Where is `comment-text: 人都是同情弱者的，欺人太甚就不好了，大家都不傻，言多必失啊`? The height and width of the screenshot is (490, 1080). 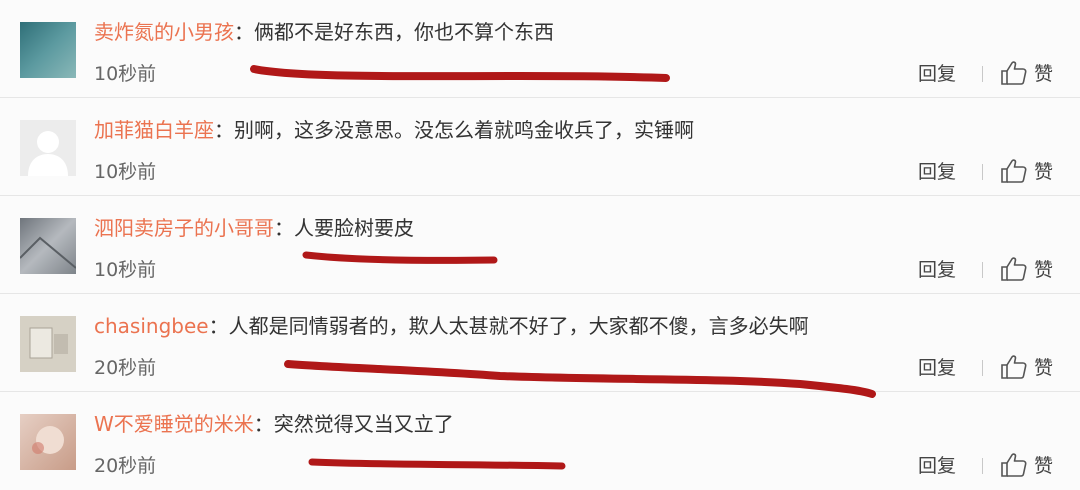 comment-text: 人都是同情弱者的，欺人太甚就不好了，大家都不傻，言多必失啊 is located at coordinates (518, 326).